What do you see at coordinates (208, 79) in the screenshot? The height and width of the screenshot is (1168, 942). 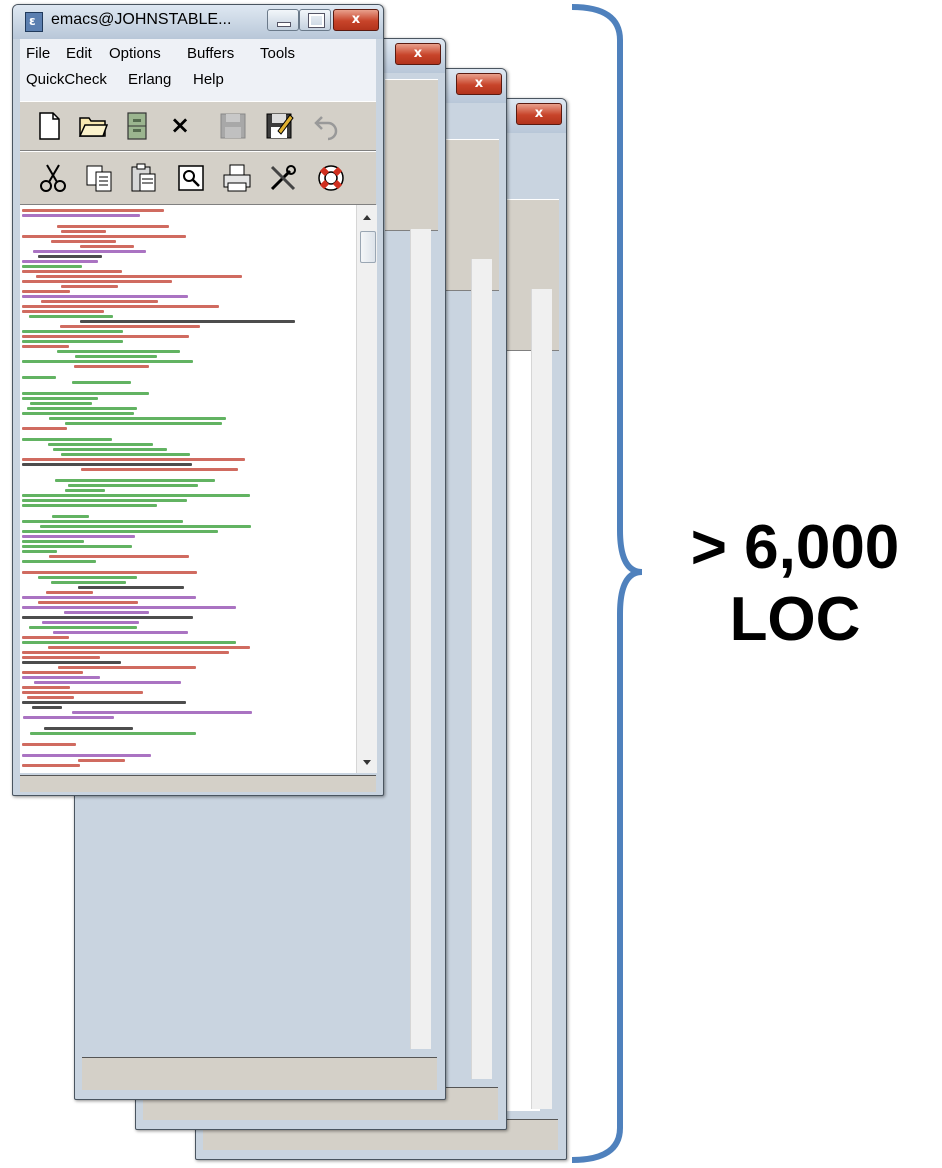 I see `menu-help: Help` at bounding box center [208, 79].